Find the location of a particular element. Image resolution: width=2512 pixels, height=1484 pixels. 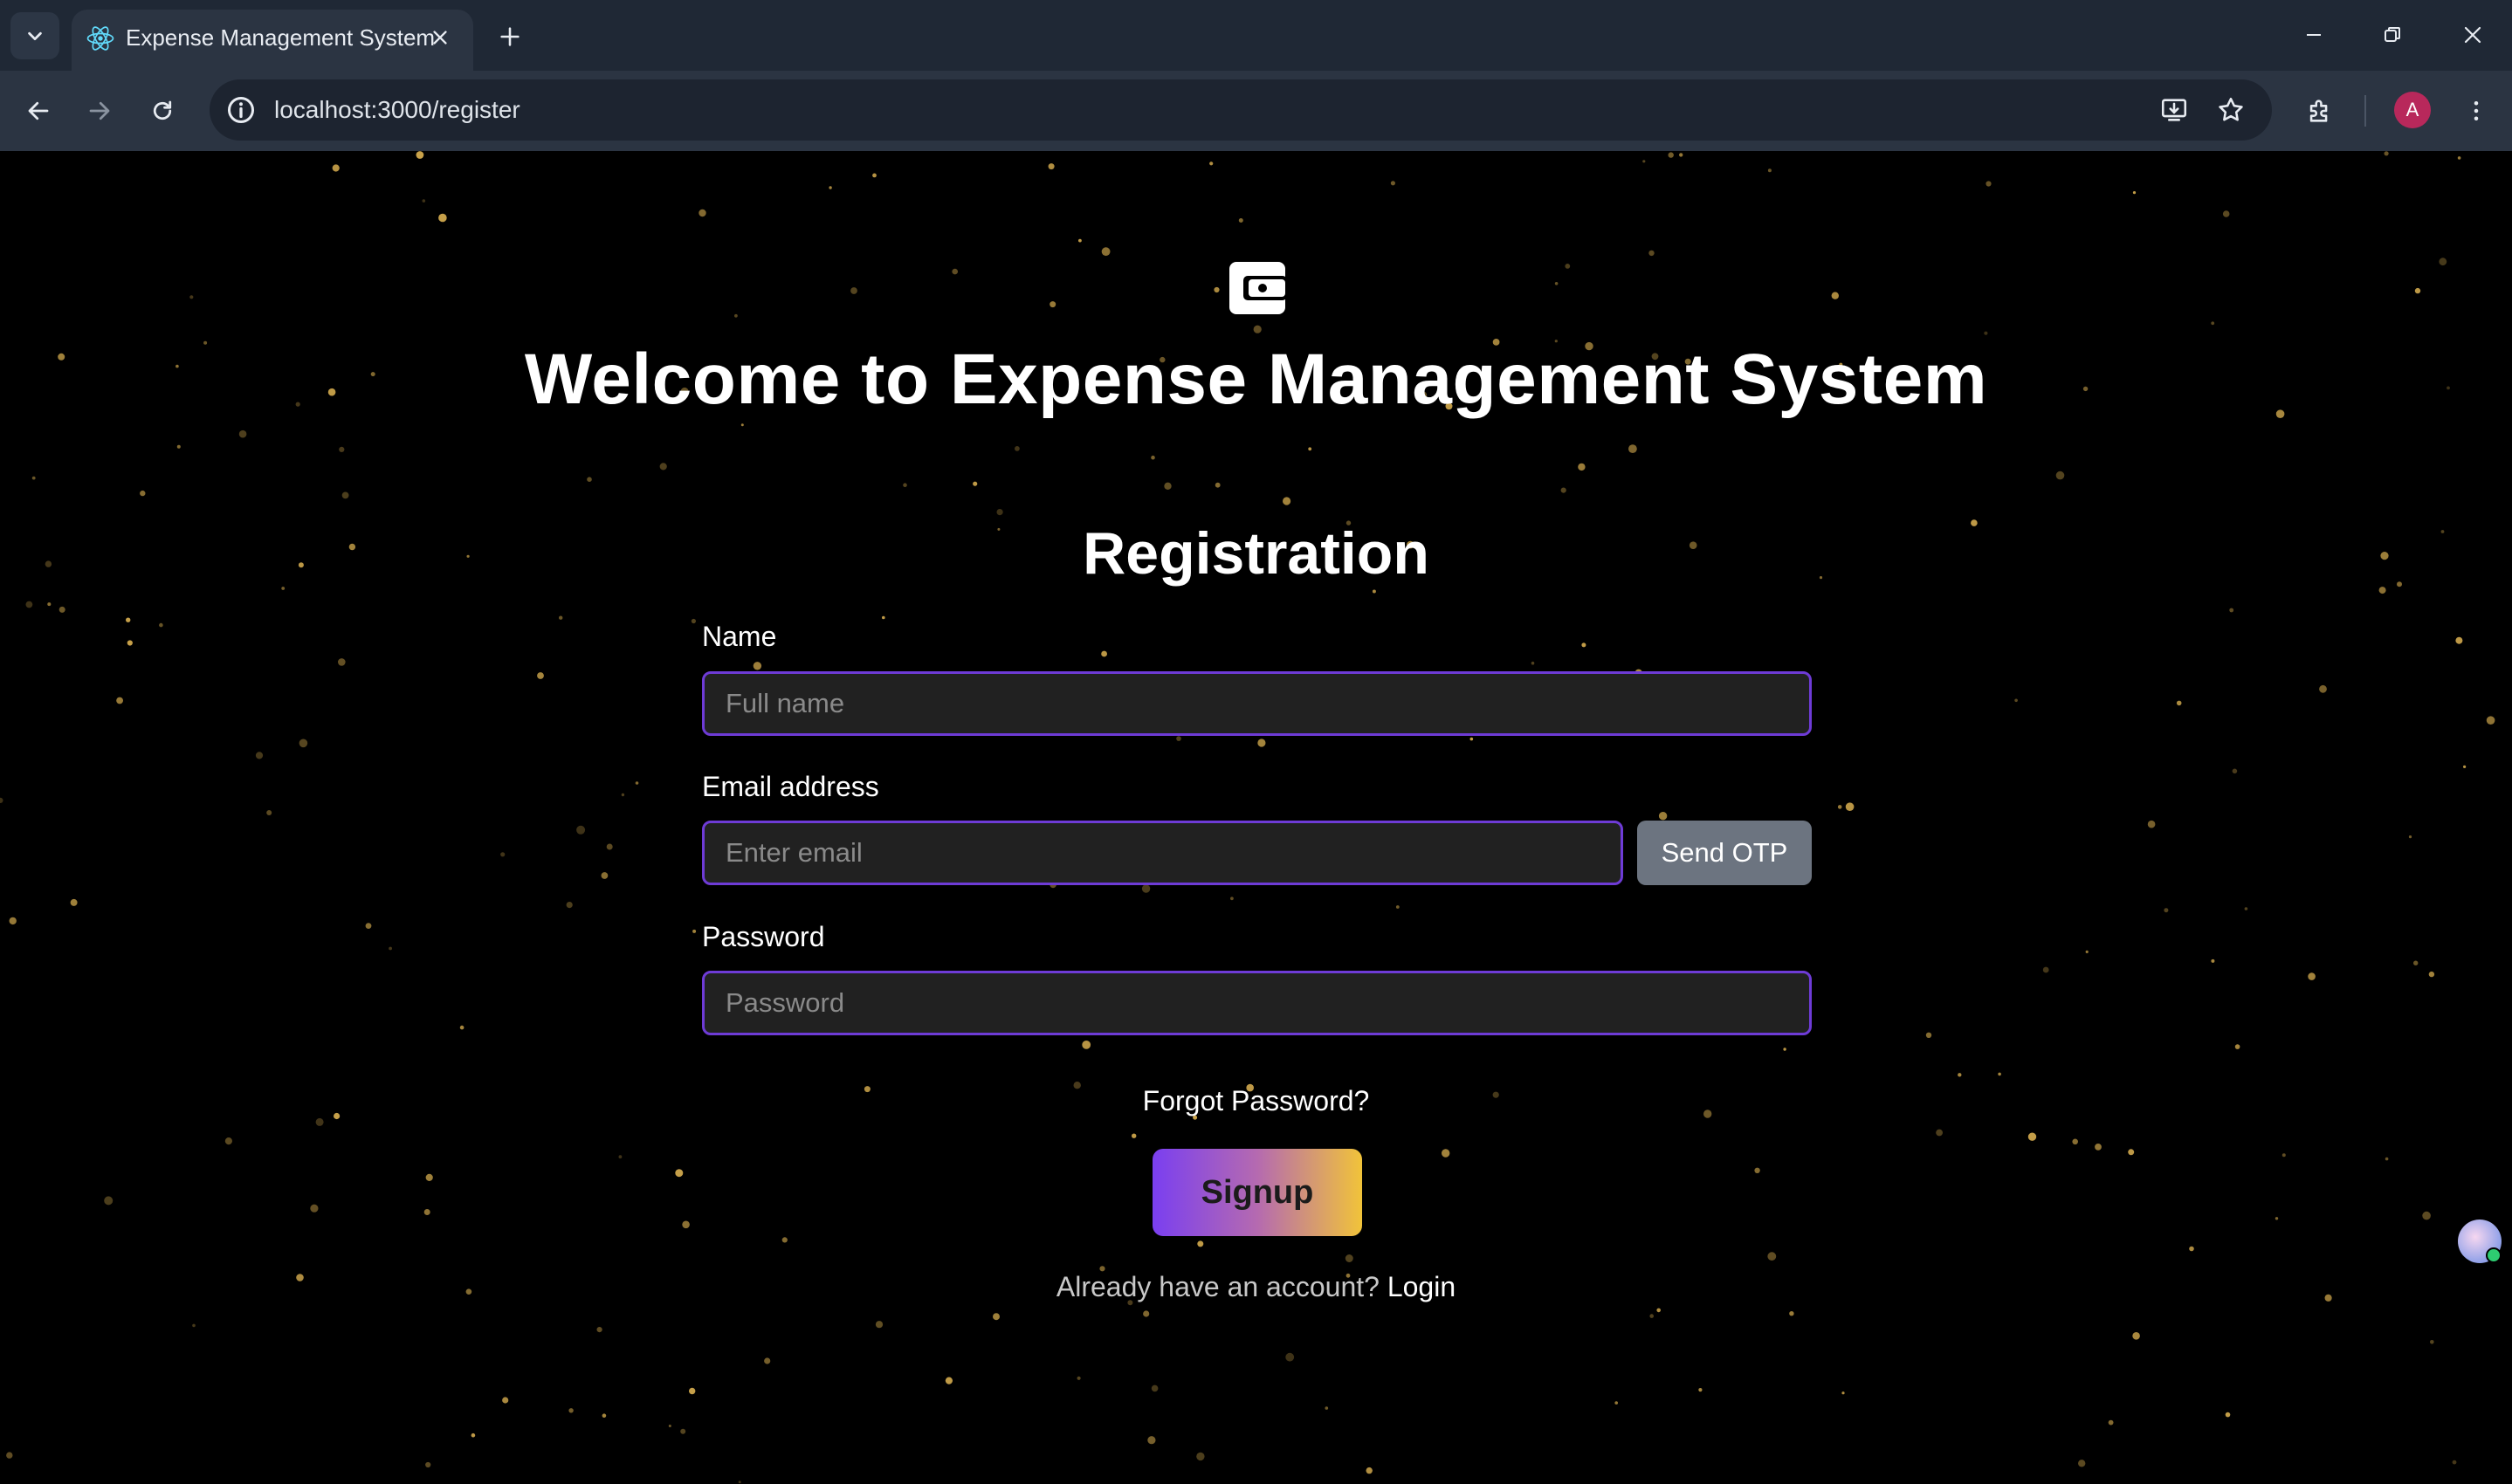

send-otp-button: Send OTP is located at coordinates (1724, 853).